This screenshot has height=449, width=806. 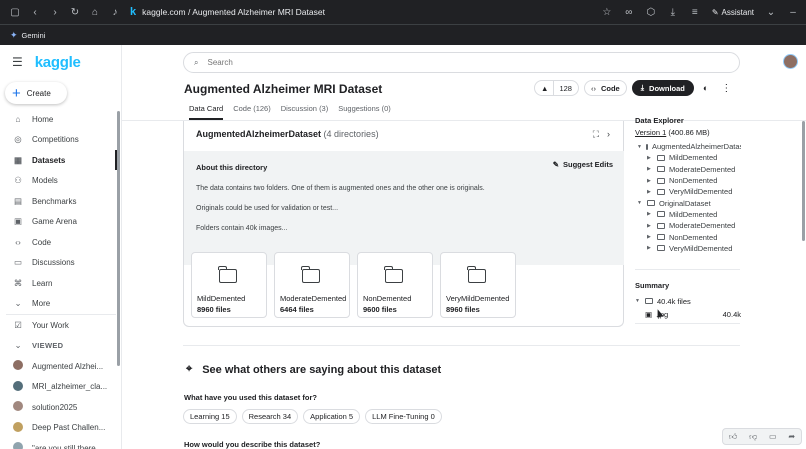 What do you see at coordinates (250, 397) in the screenshot?
I see `usage-question: What have you used this dataset for?` at bounding box center [250, 397].